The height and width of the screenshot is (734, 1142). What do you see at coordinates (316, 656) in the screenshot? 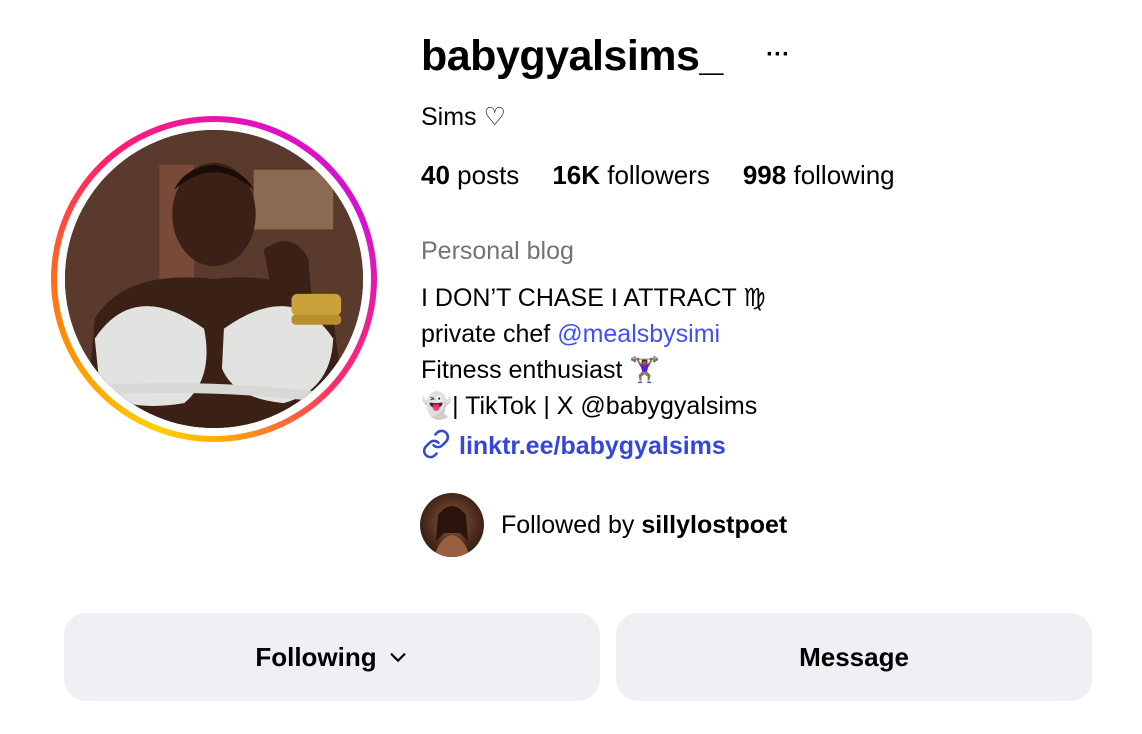
I see `following-button-label: Following` at bounding box center [316, 656].